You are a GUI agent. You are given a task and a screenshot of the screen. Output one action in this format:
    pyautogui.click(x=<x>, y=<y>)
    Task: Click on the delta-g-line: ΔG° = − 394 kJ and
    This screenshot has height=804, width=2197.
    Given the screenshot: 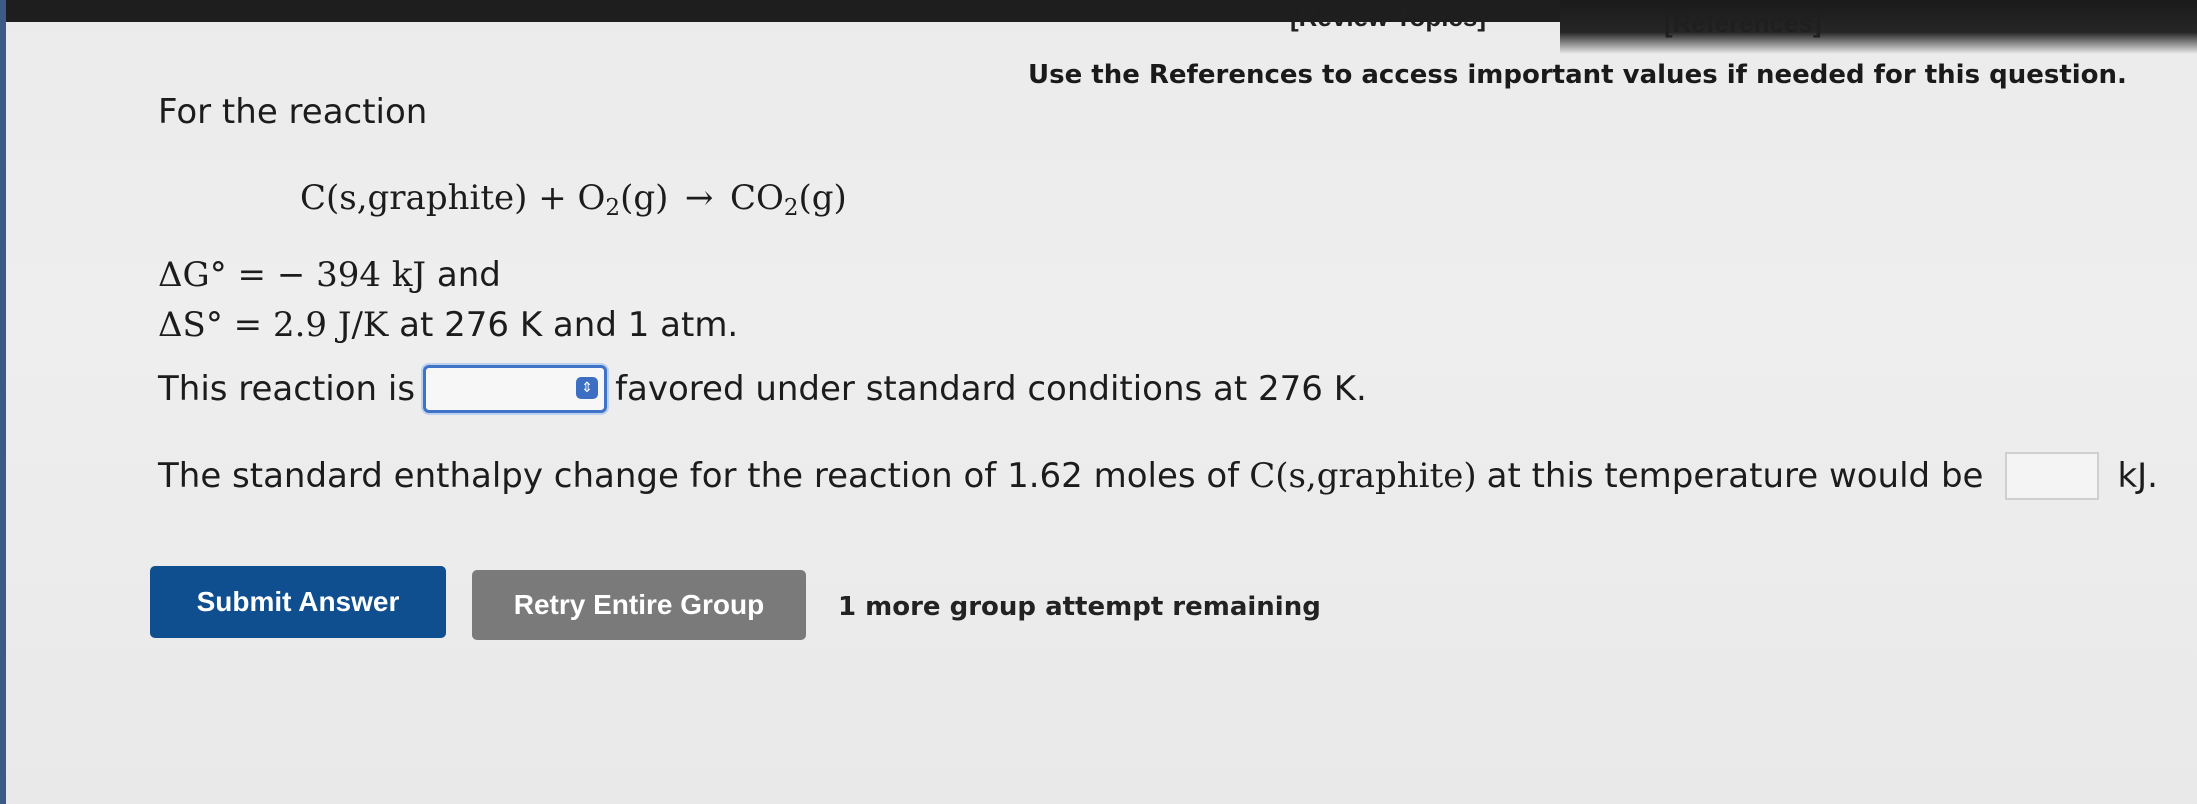 What is the action you would take?
    pyautogui.click(x=329, y=275)
    